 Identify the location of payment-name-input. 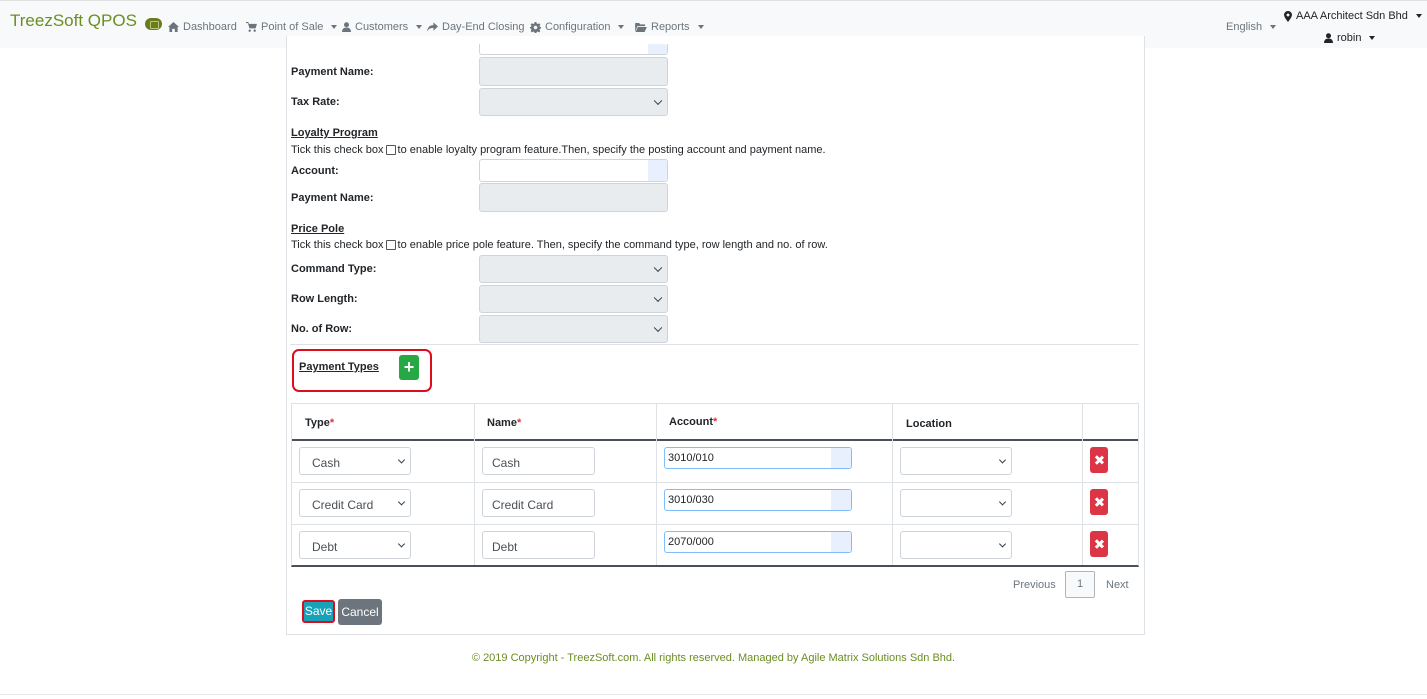
(573, 71).